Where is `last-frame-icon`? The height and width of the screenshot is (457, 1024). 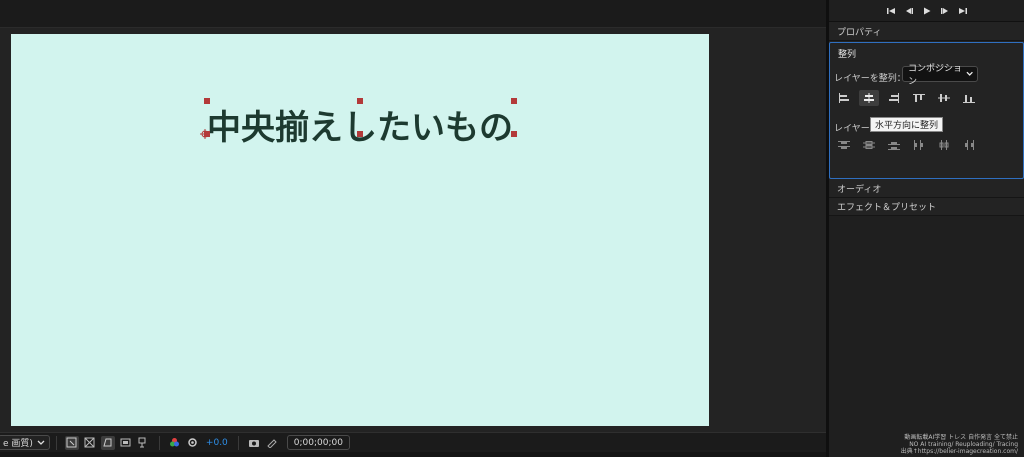
last-frame-icon is located at coordinates (962, 10).